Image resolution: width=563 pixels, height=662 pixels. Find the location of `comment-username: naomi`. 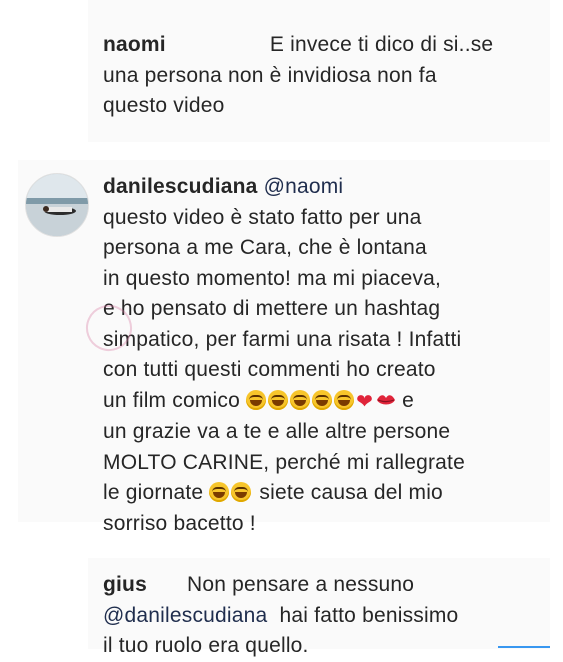

comment-username: naomi is located at coordinates (134, 44).